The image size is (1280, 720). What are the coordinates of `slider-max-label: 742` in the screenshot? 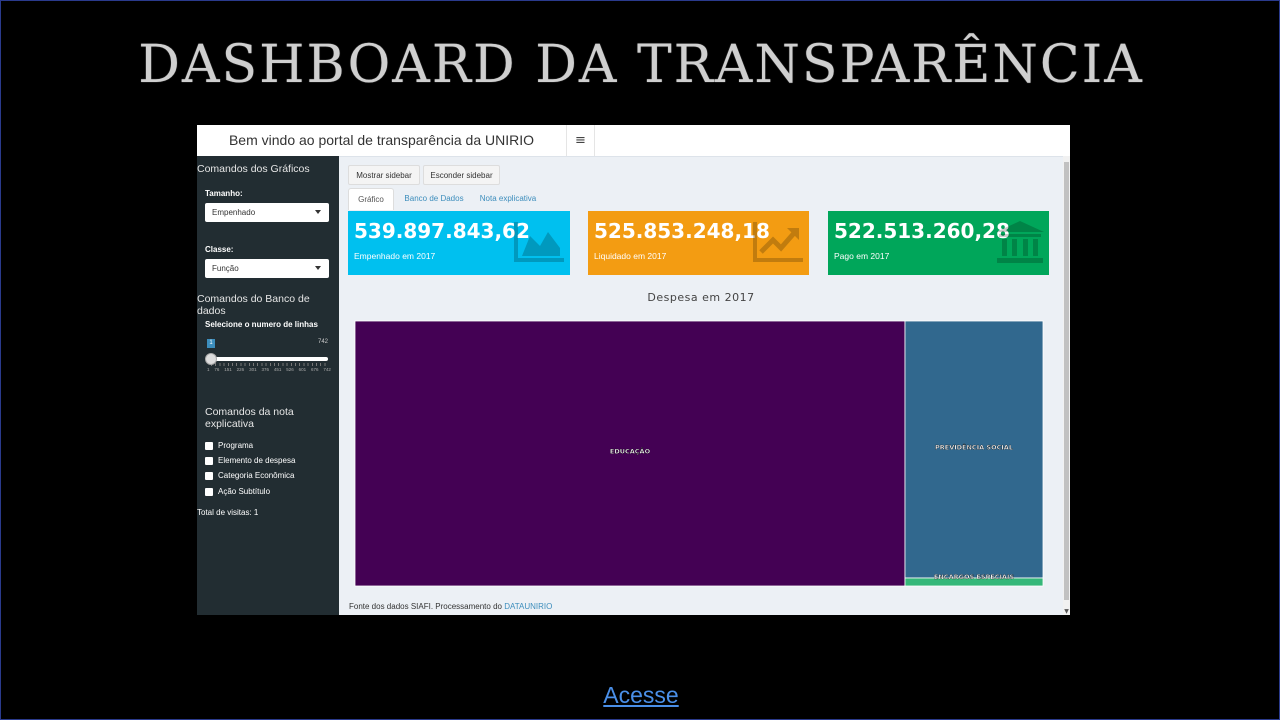 It's located at (322, 342).